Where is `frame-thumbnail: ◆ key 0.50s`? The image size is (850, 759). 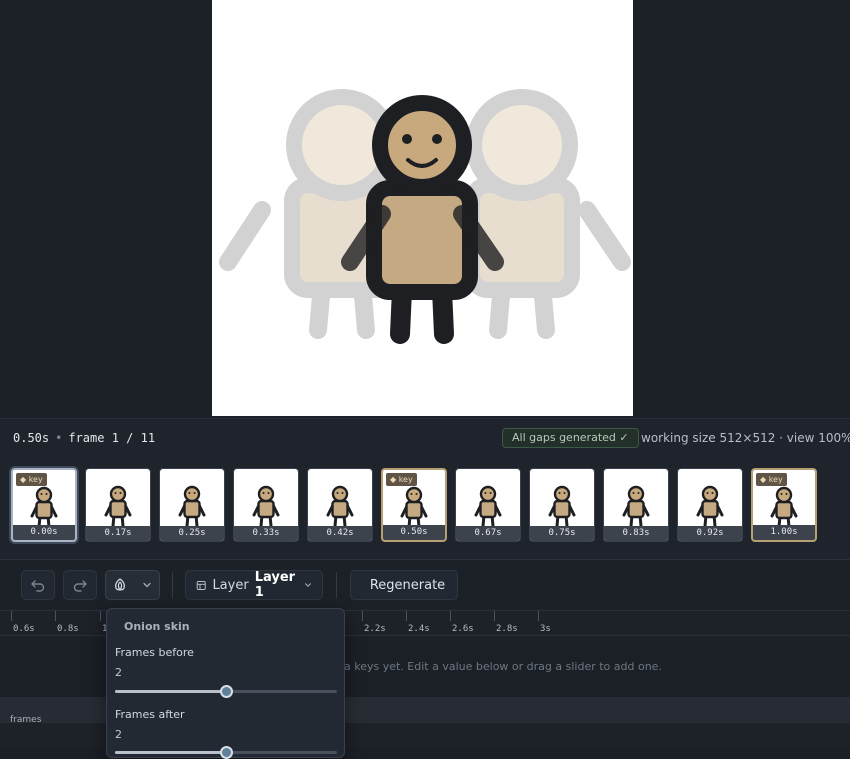 frame-thumbnail: ◆ key 0.50s is located at coordinates (414, 505).